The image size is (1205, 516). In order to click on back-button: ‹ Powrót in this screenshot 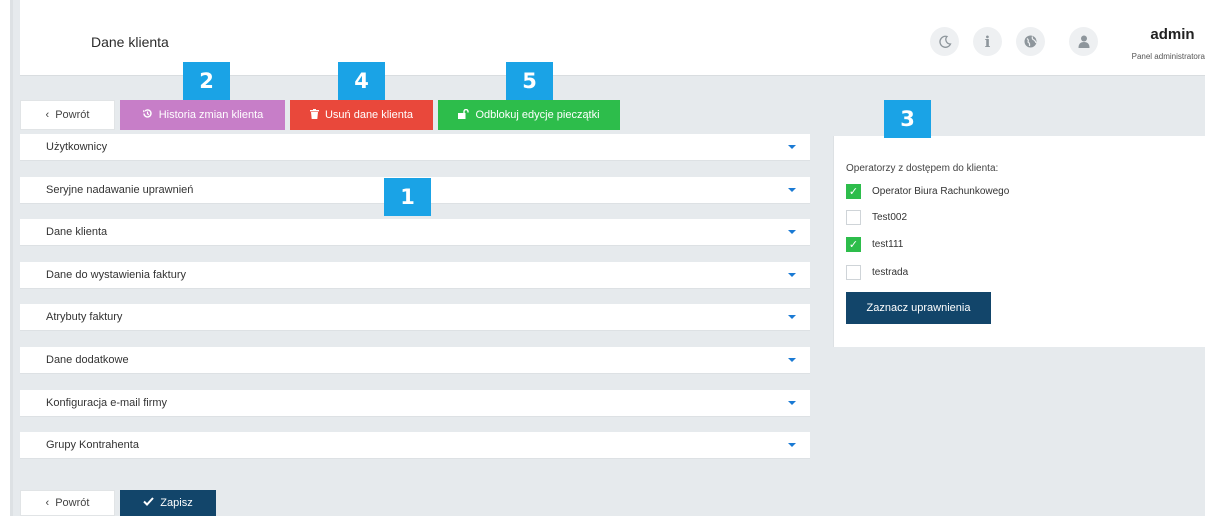, I will do `click(67, 115)`.